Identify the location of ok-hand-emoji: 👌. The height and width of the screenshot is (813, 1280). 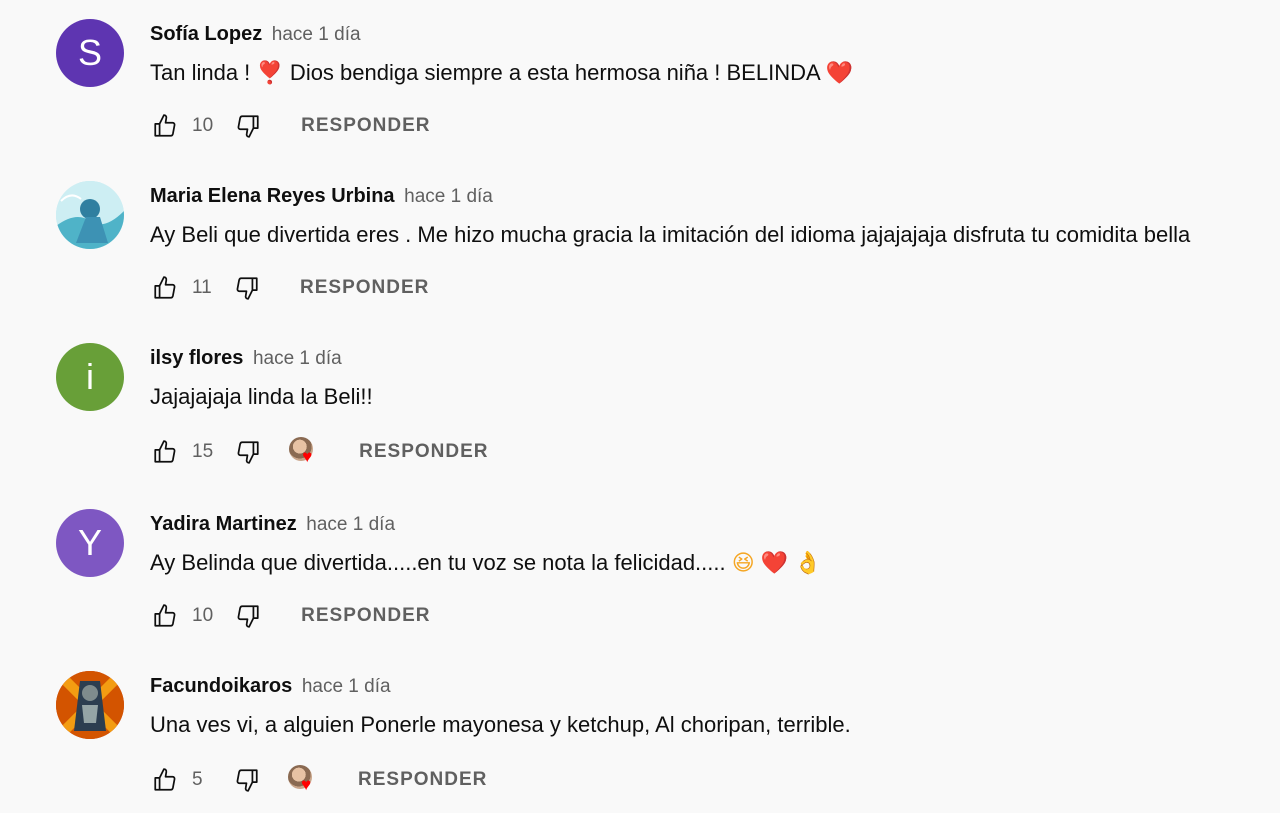
(808, 562).